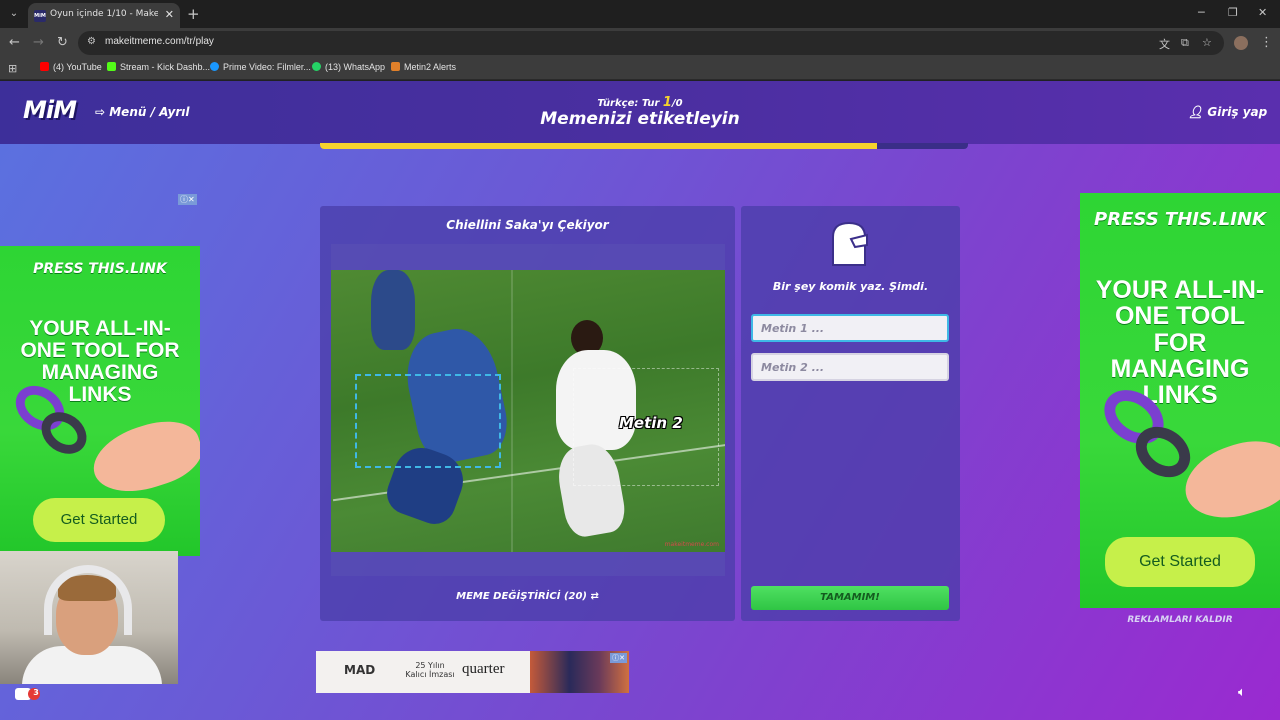 The image size is (1280, 720). I want to click on profile-avatar, so click(1241, 43).